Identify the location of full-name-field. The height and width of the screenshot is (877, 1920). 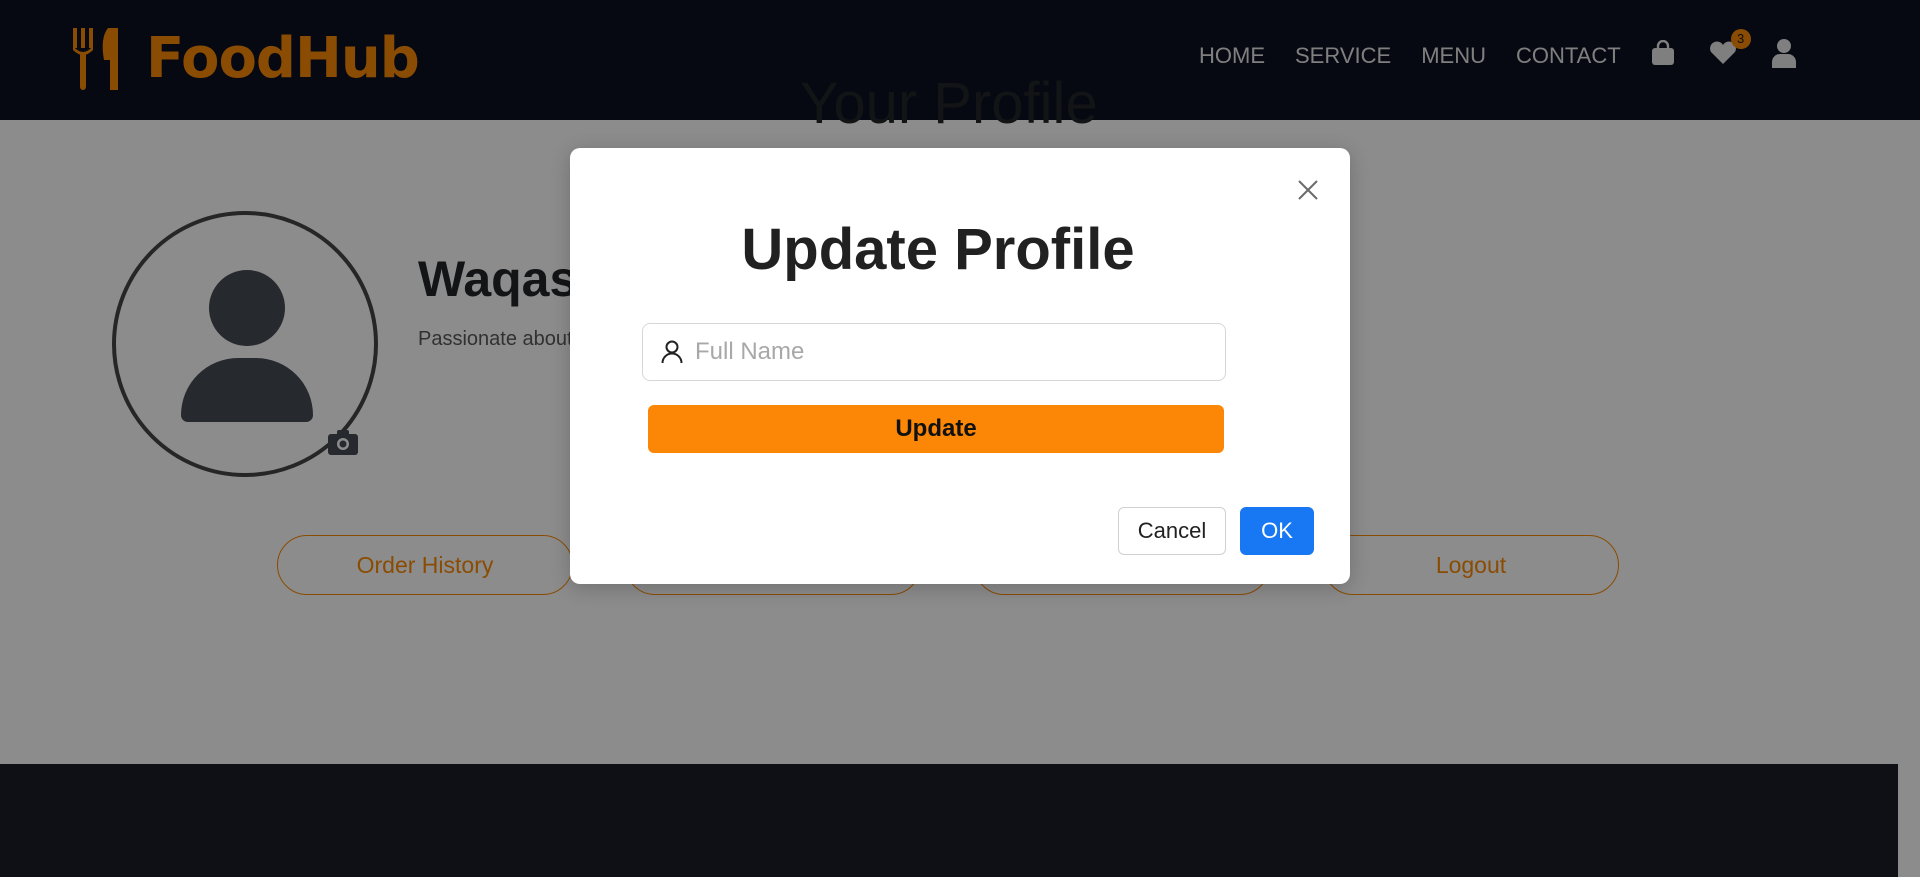
(934, 352).